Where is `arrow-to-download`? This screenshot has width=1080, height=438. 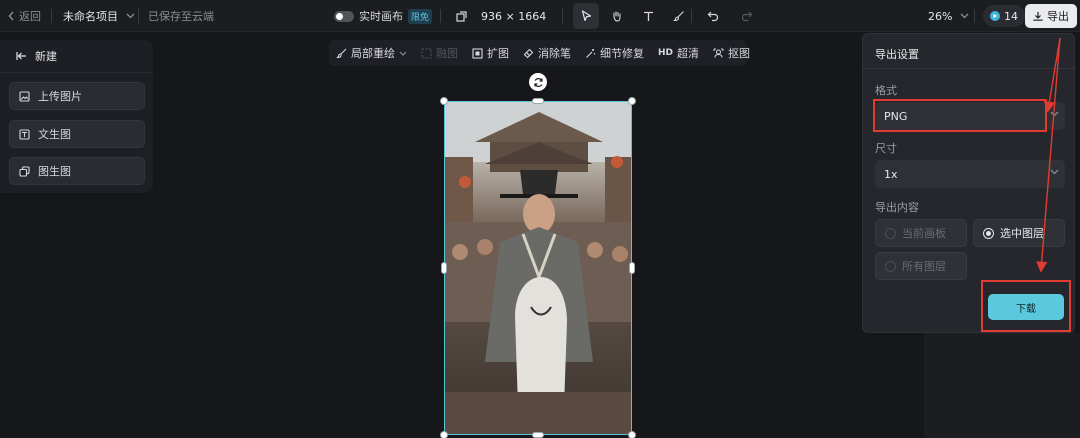
arrow-to-download is located at coordinates (1048, 155).